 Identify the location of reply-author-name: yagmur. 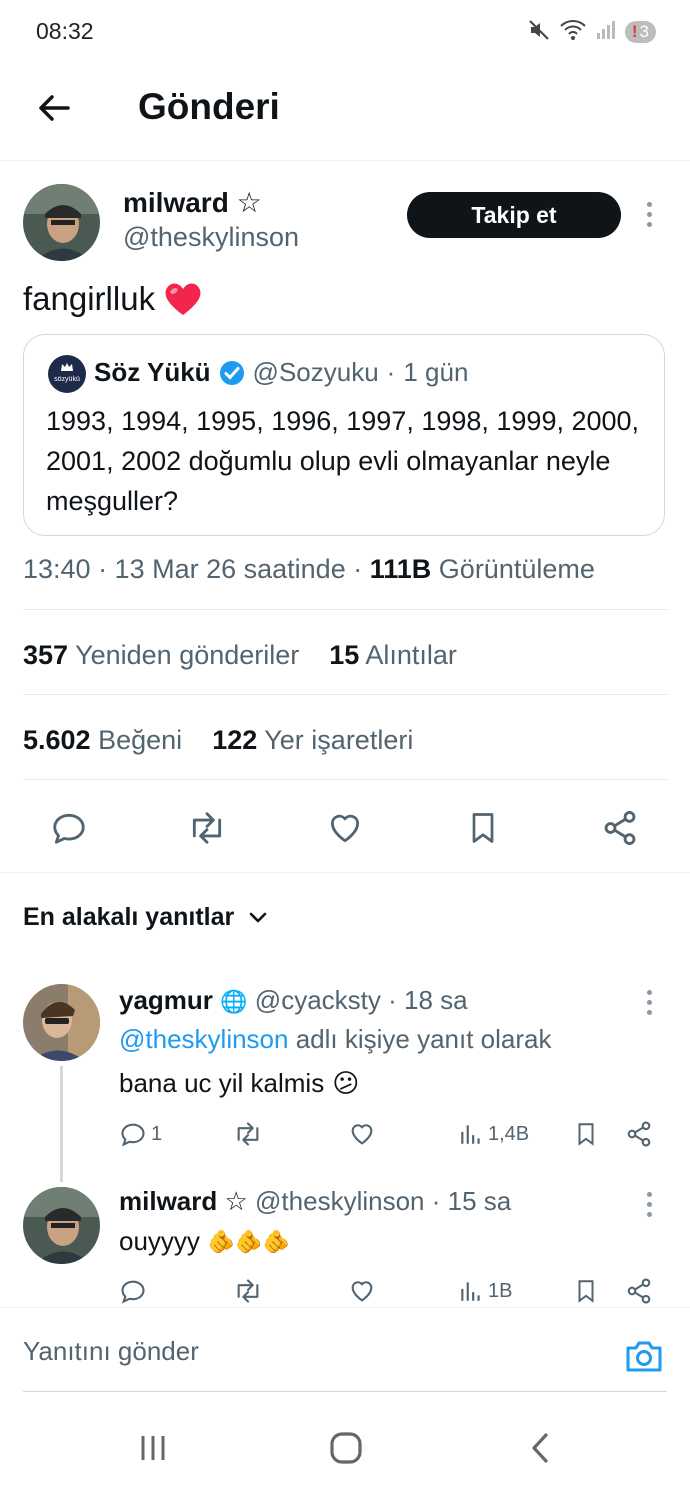
(166, 1000).